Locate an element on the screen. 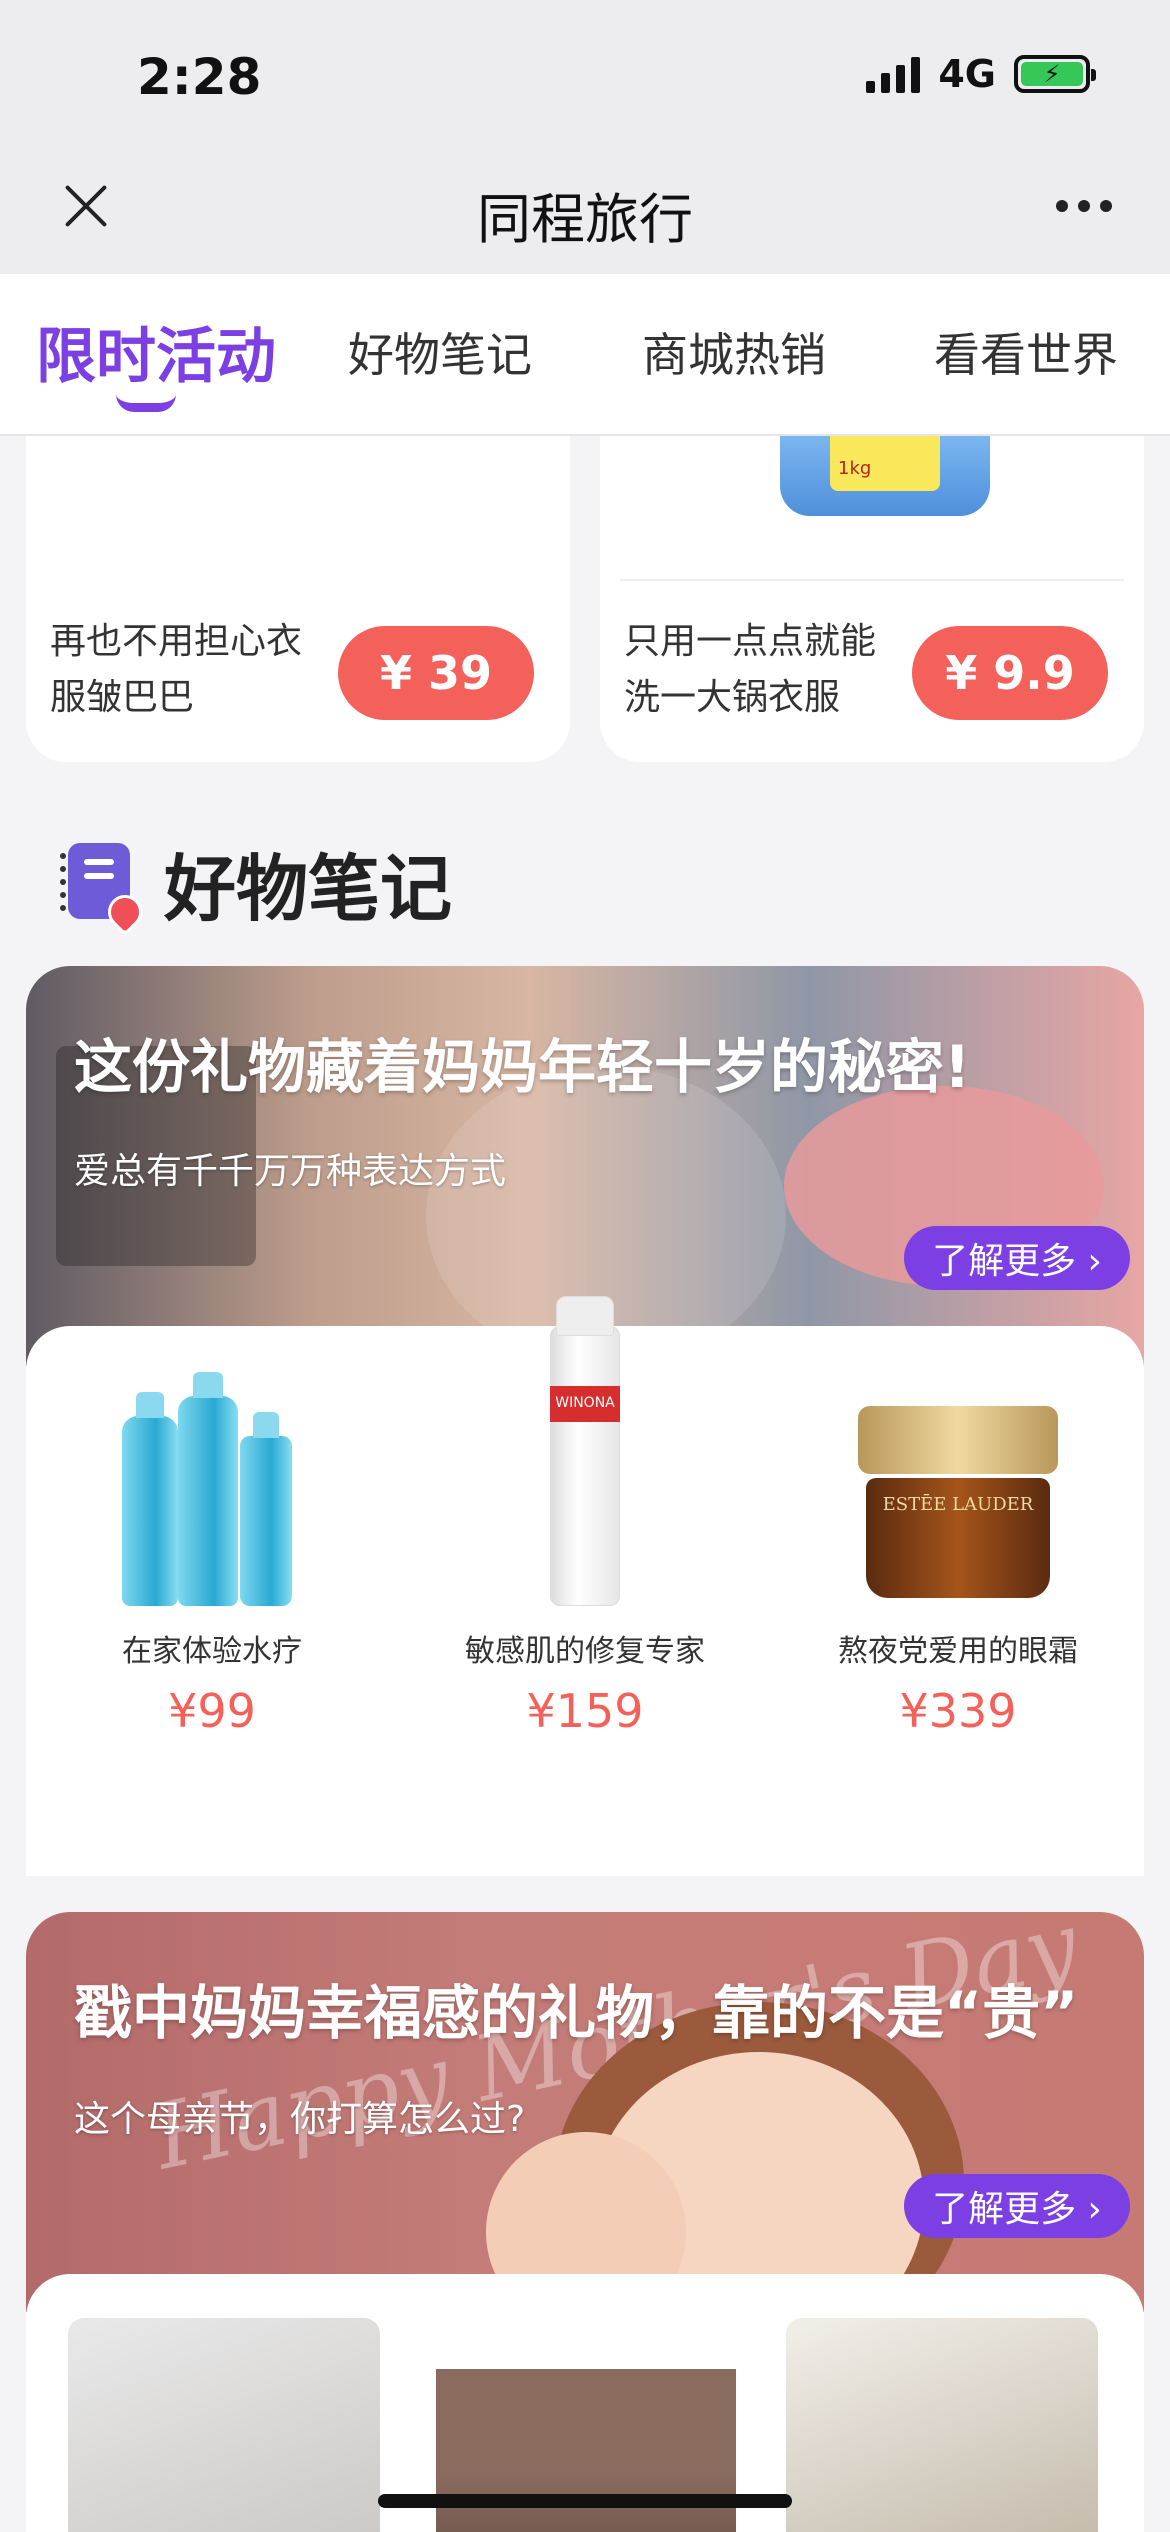 This screenshot has height=2532, width=1170. product-name: 熬夜党爱用的眼霜 is located at coordinates (958, 1651).